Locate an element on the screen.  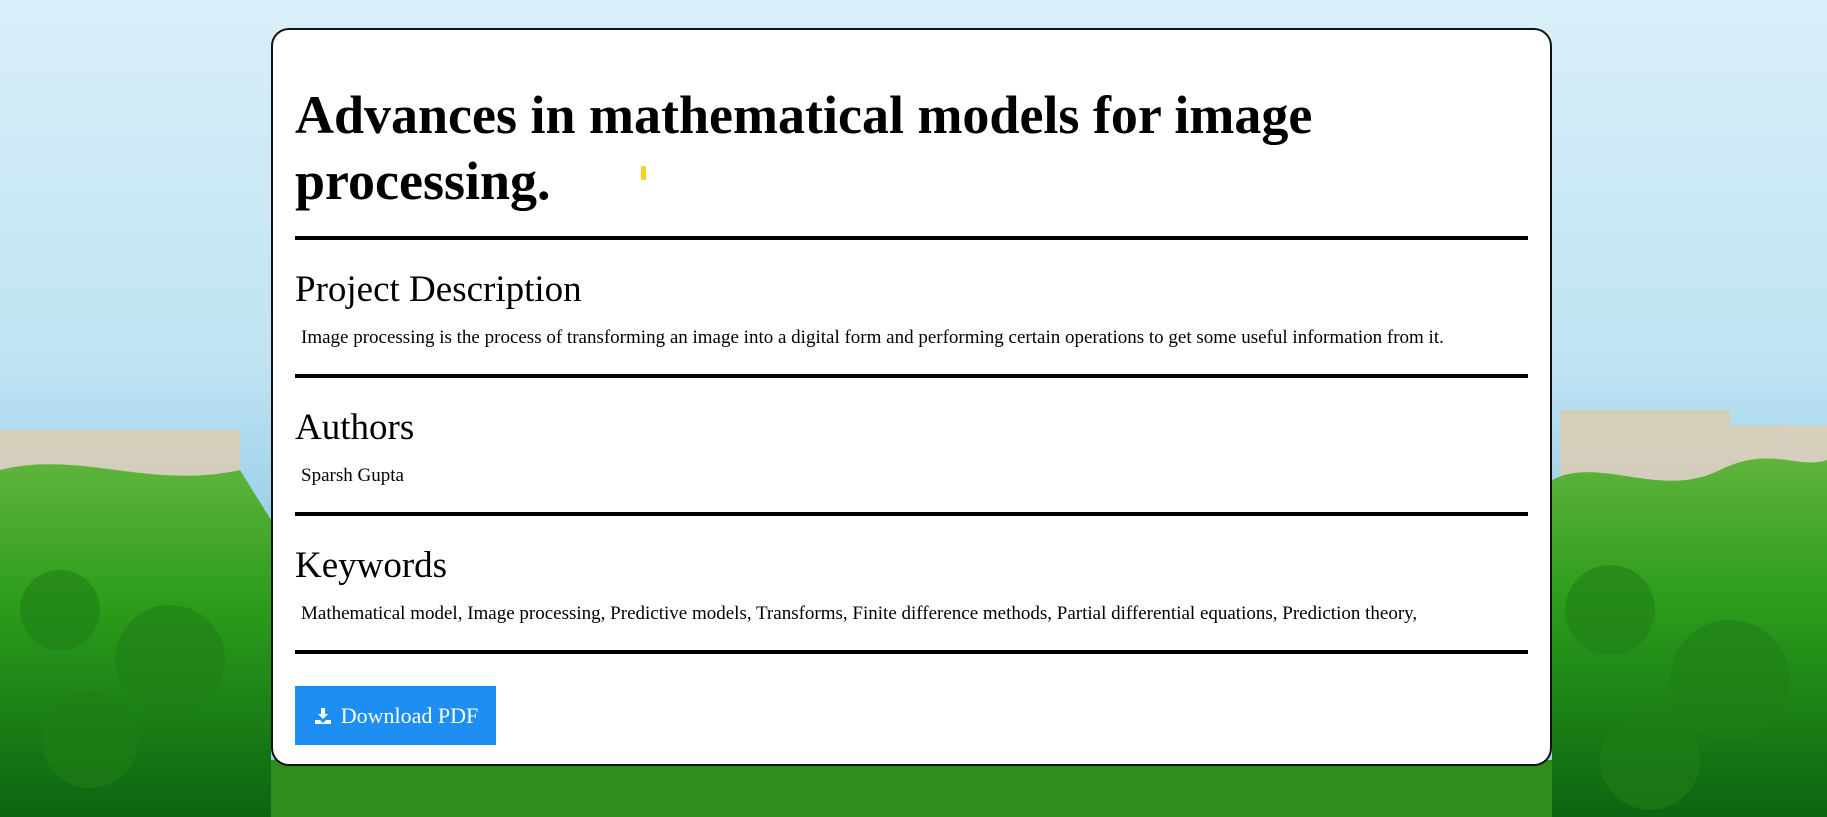
authors-text: Sparsh Gupta is located at coordinates (352, 475).